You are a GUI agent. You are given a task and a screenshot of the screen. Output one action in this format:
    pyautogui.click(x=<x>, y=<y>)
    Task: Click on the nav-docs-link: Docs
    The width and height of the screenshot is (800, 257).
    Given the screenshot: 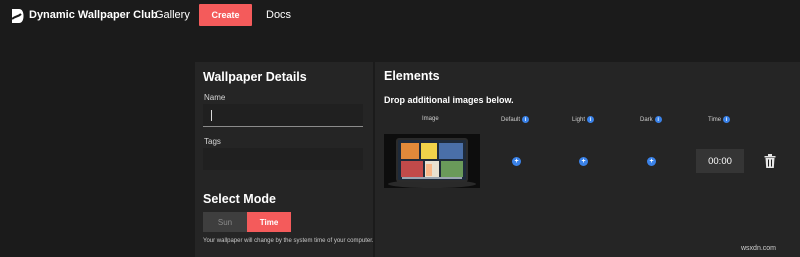 What is the action you would take?
    pyautogui.click(x=278, y=15)
    